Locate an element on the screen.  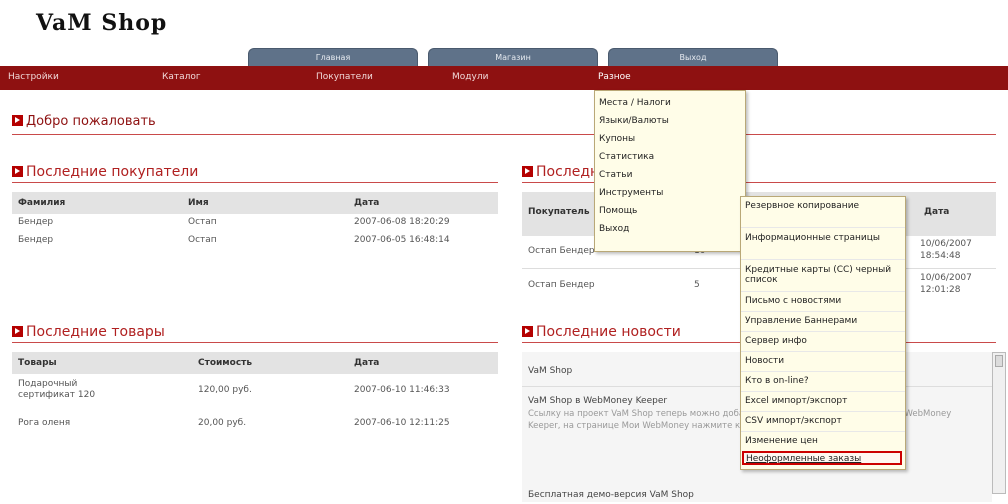
cell-product: Рога оленя is located at coordinates (44, 423).